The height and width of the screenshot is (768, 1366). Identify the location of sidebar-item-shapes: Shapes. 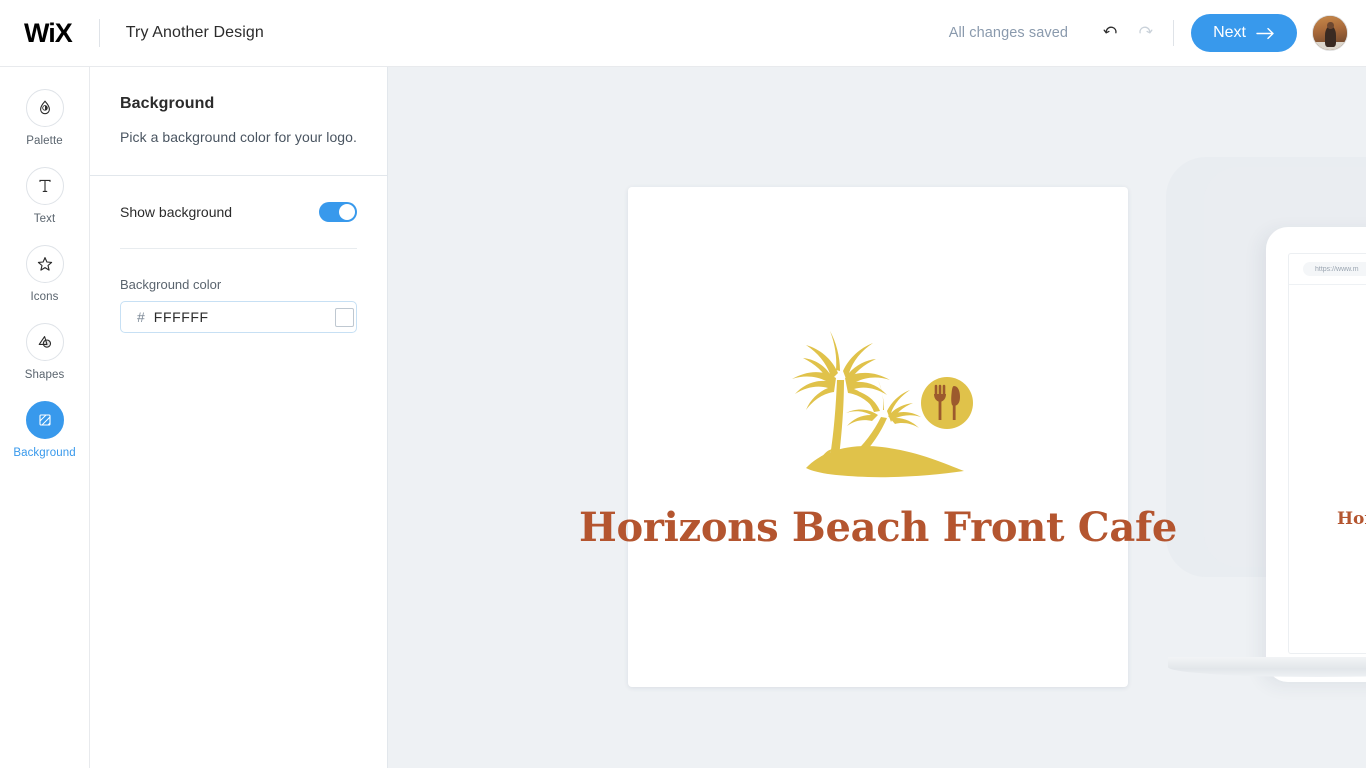
(44, 352).